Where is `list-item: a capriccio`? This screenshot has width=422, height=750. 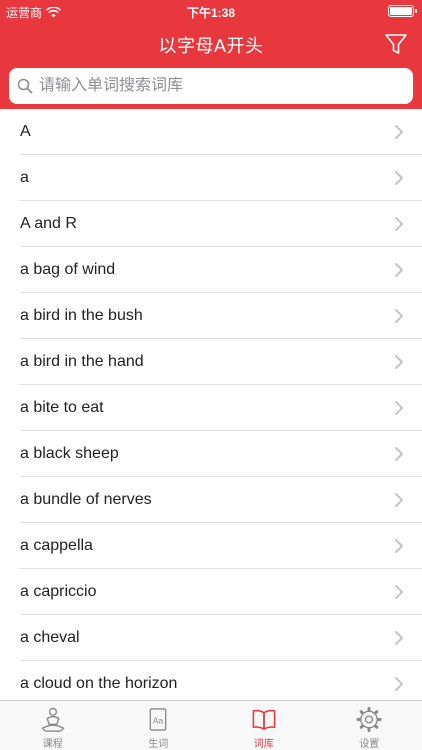
list-item: a capriccio is located at coordinates (211, 592).